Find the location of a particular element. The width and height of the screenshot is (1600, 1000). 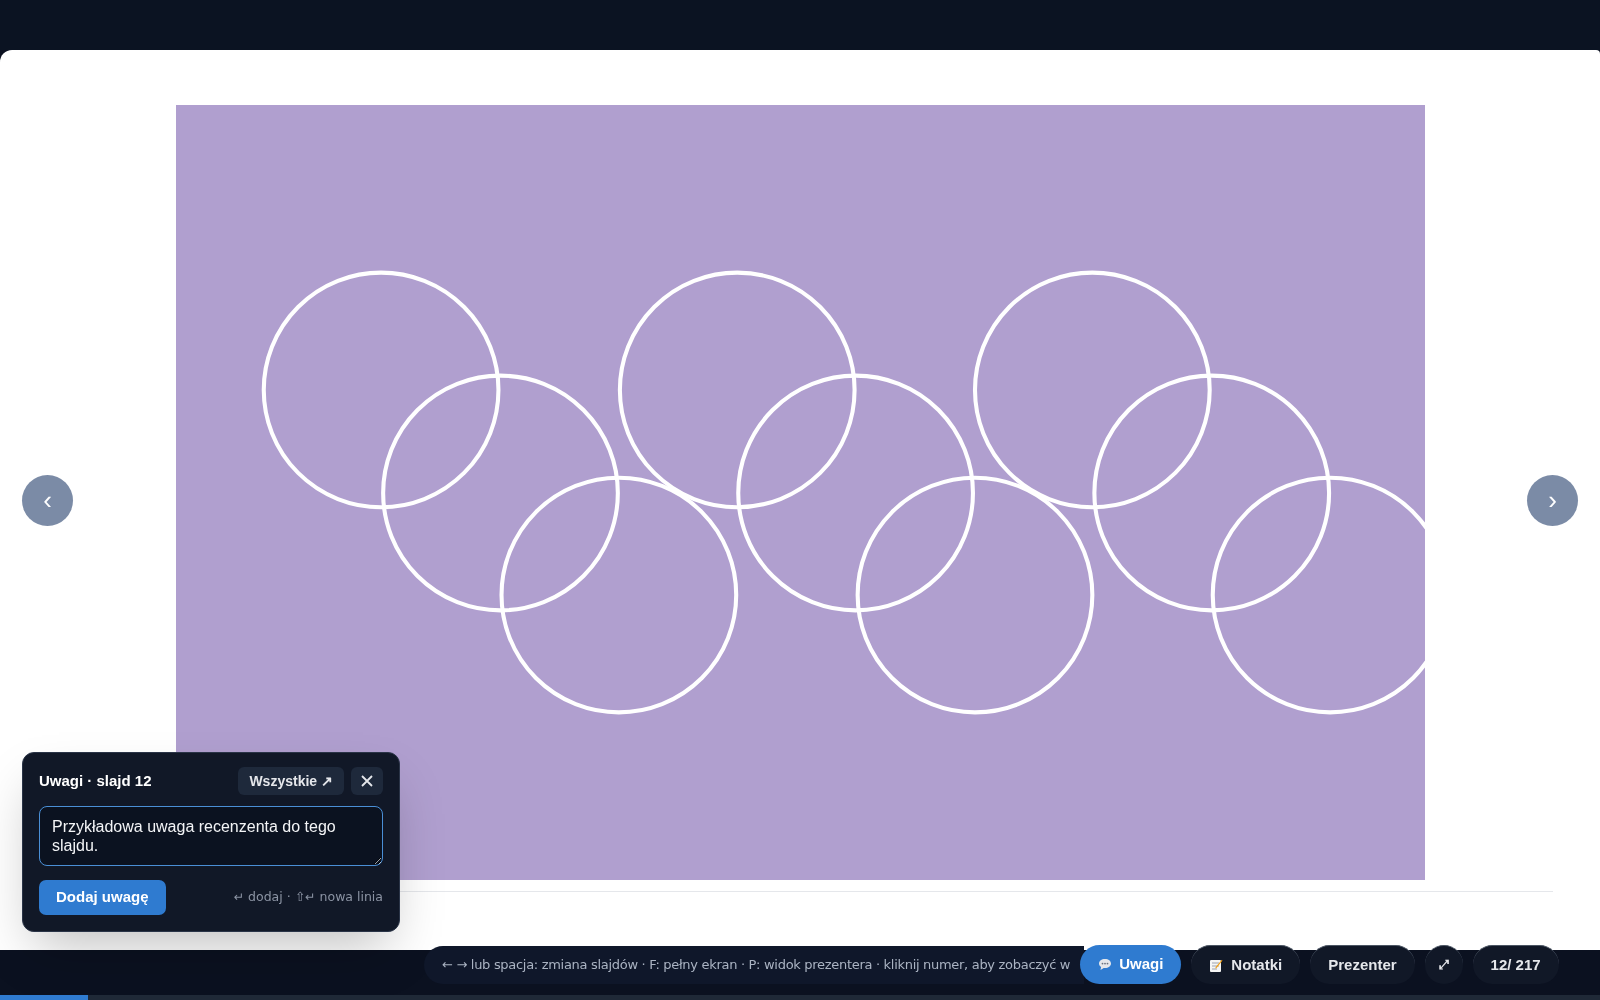

close-icon is located at coordinates (367, 781).